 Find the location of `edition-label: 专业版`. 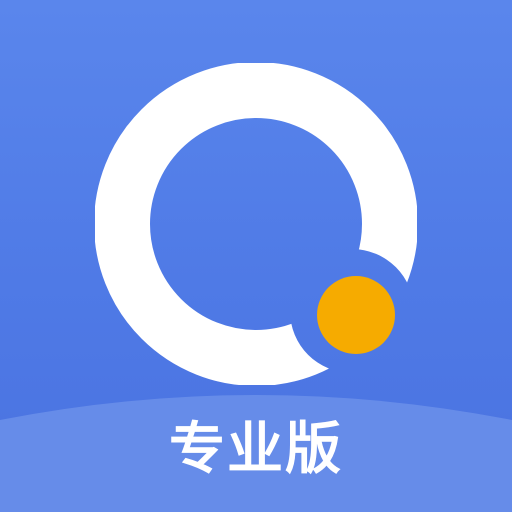

edition-label: 专业版 is located at coordinates (256, 449).